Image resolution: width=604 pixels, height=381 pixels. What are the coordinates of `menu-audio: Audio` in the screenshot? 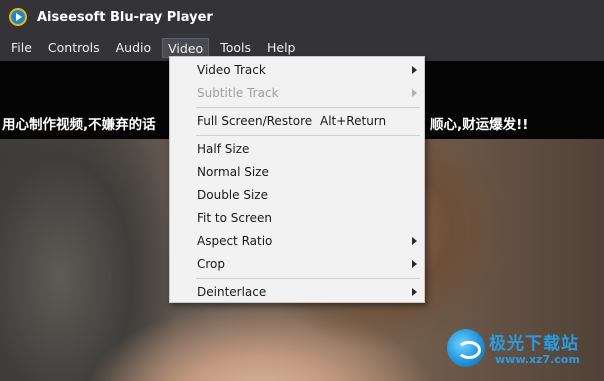 It's located at (134, 48).